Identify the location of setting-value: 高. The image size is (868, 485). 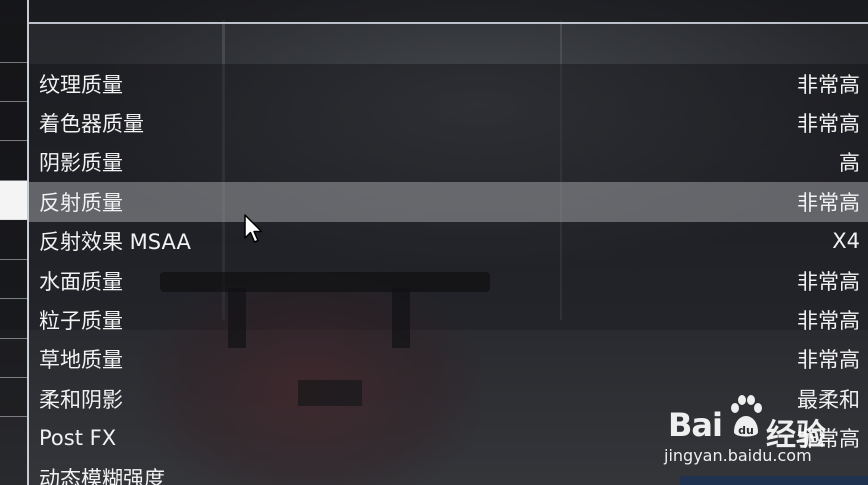
(849, 162).